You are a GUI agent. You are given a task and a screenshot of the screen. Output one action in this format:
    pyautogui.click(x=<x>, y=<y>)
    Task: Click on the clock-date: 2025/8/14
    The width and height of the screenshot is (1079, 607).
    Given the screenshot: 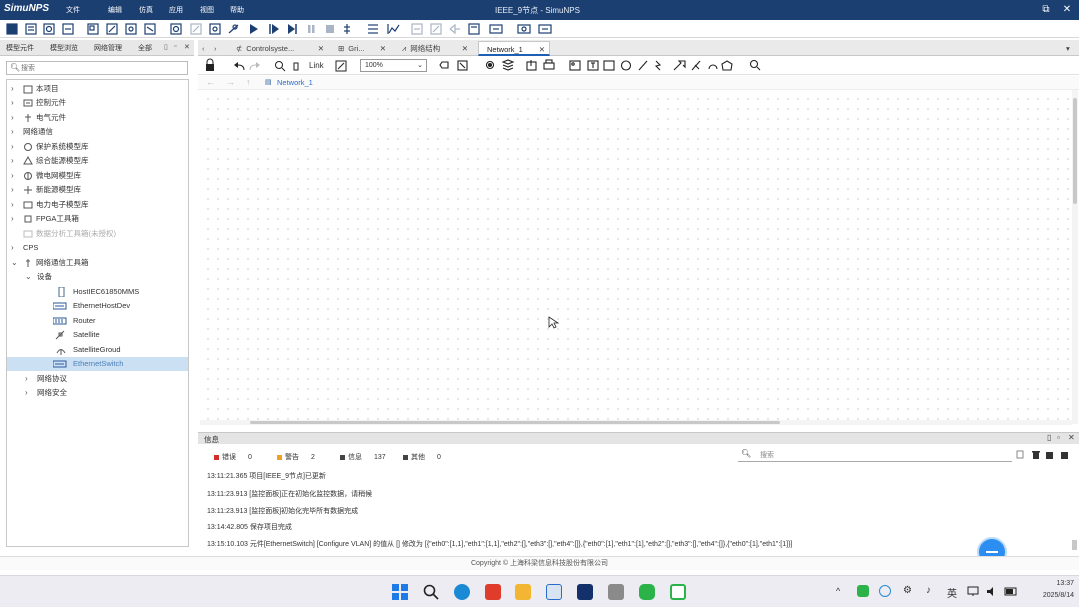 What is the action you would take?
    pyautogui.click(x=1051, y=595)
    